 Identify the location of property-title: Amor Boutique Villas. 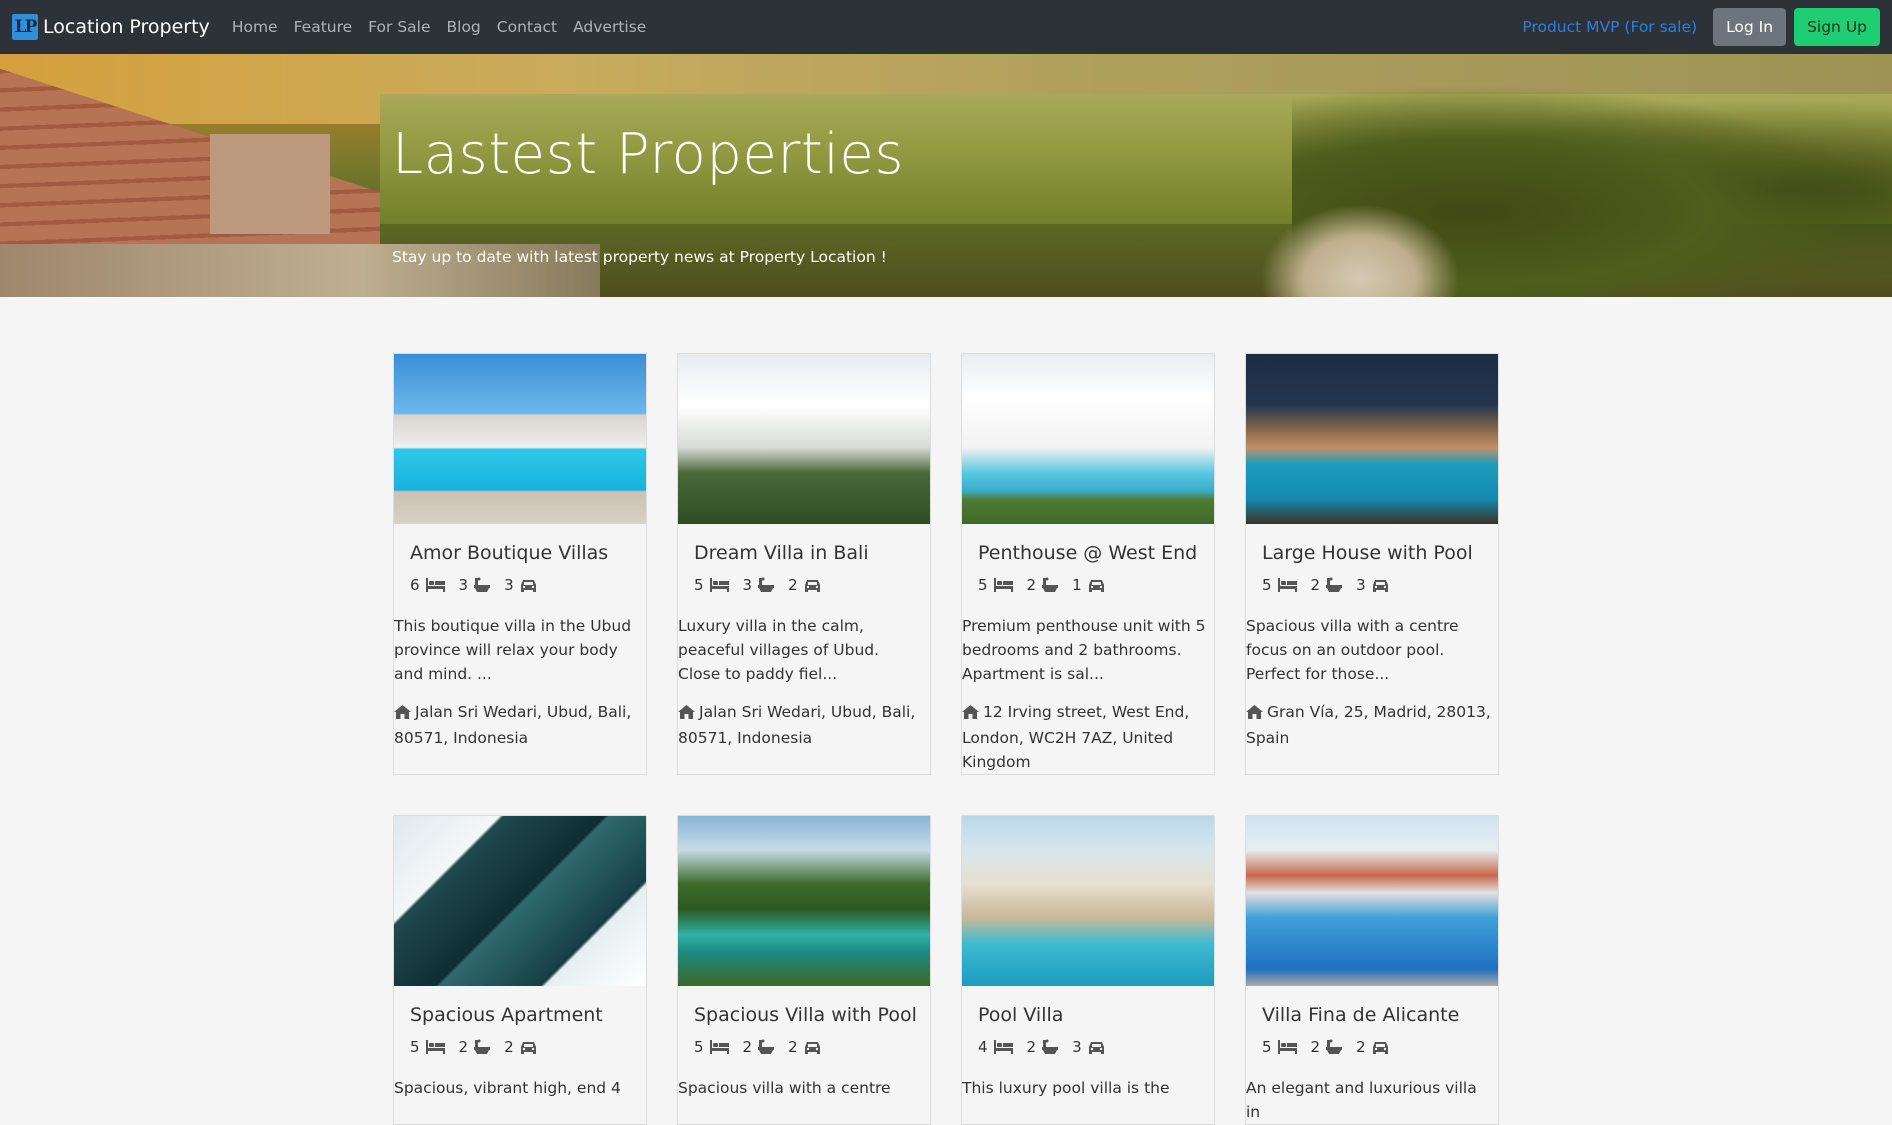
(528, 553).